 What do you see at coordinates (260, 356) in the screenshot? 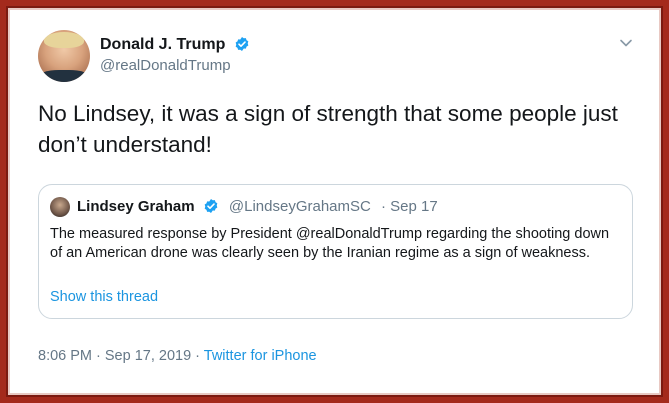
I see `tweet-source-link: Twitter for iPhone` at bounding box center [260, 356].